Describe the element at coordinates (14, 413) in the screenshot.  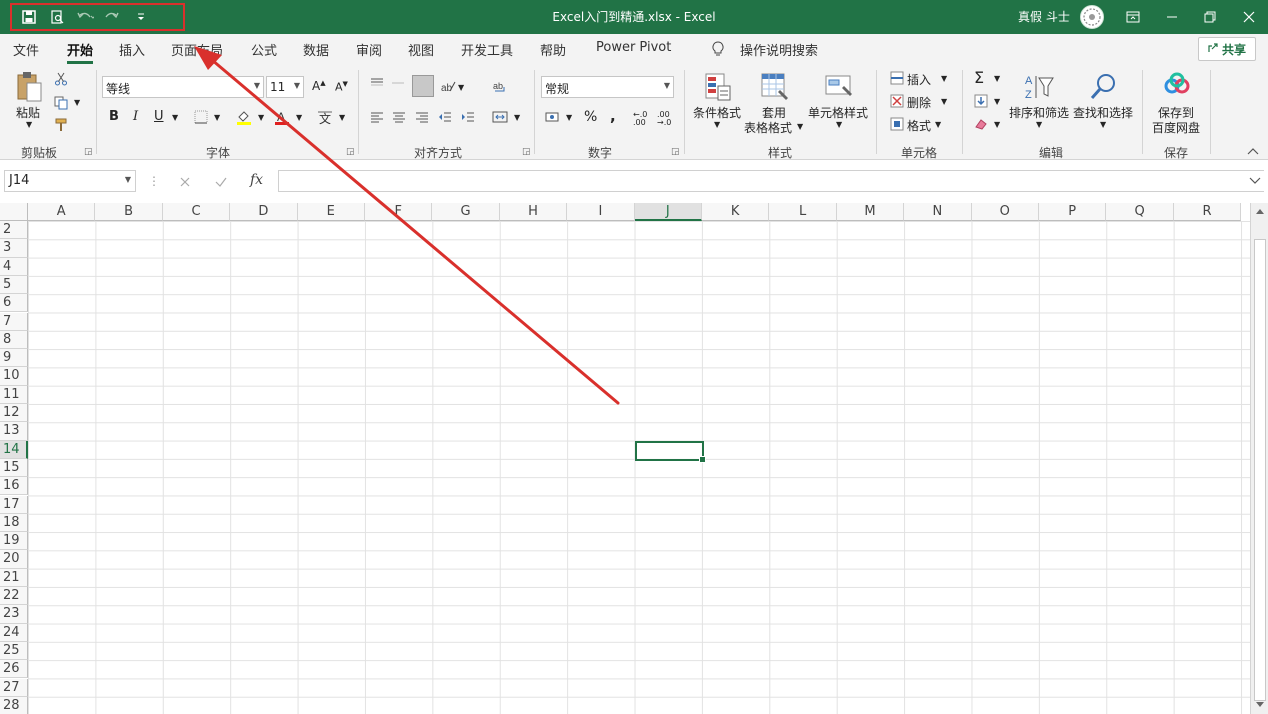
I see `row-header-12: 12` at that location.